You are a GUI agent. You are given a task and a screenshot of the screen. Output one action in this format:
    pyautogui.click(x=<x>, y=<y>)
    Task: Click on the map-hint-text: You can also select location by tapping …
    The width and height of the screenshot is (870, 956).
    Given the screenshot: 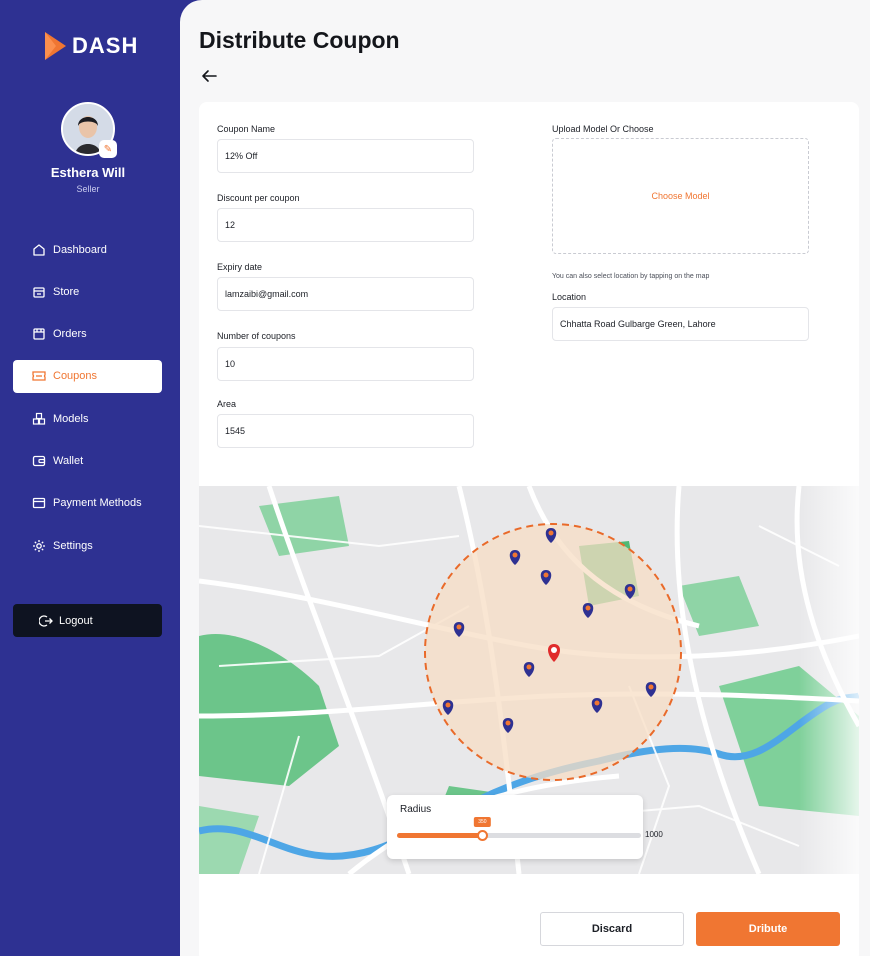 What is the action you would take?
    pyautogui.click(x=631, y=276)
    